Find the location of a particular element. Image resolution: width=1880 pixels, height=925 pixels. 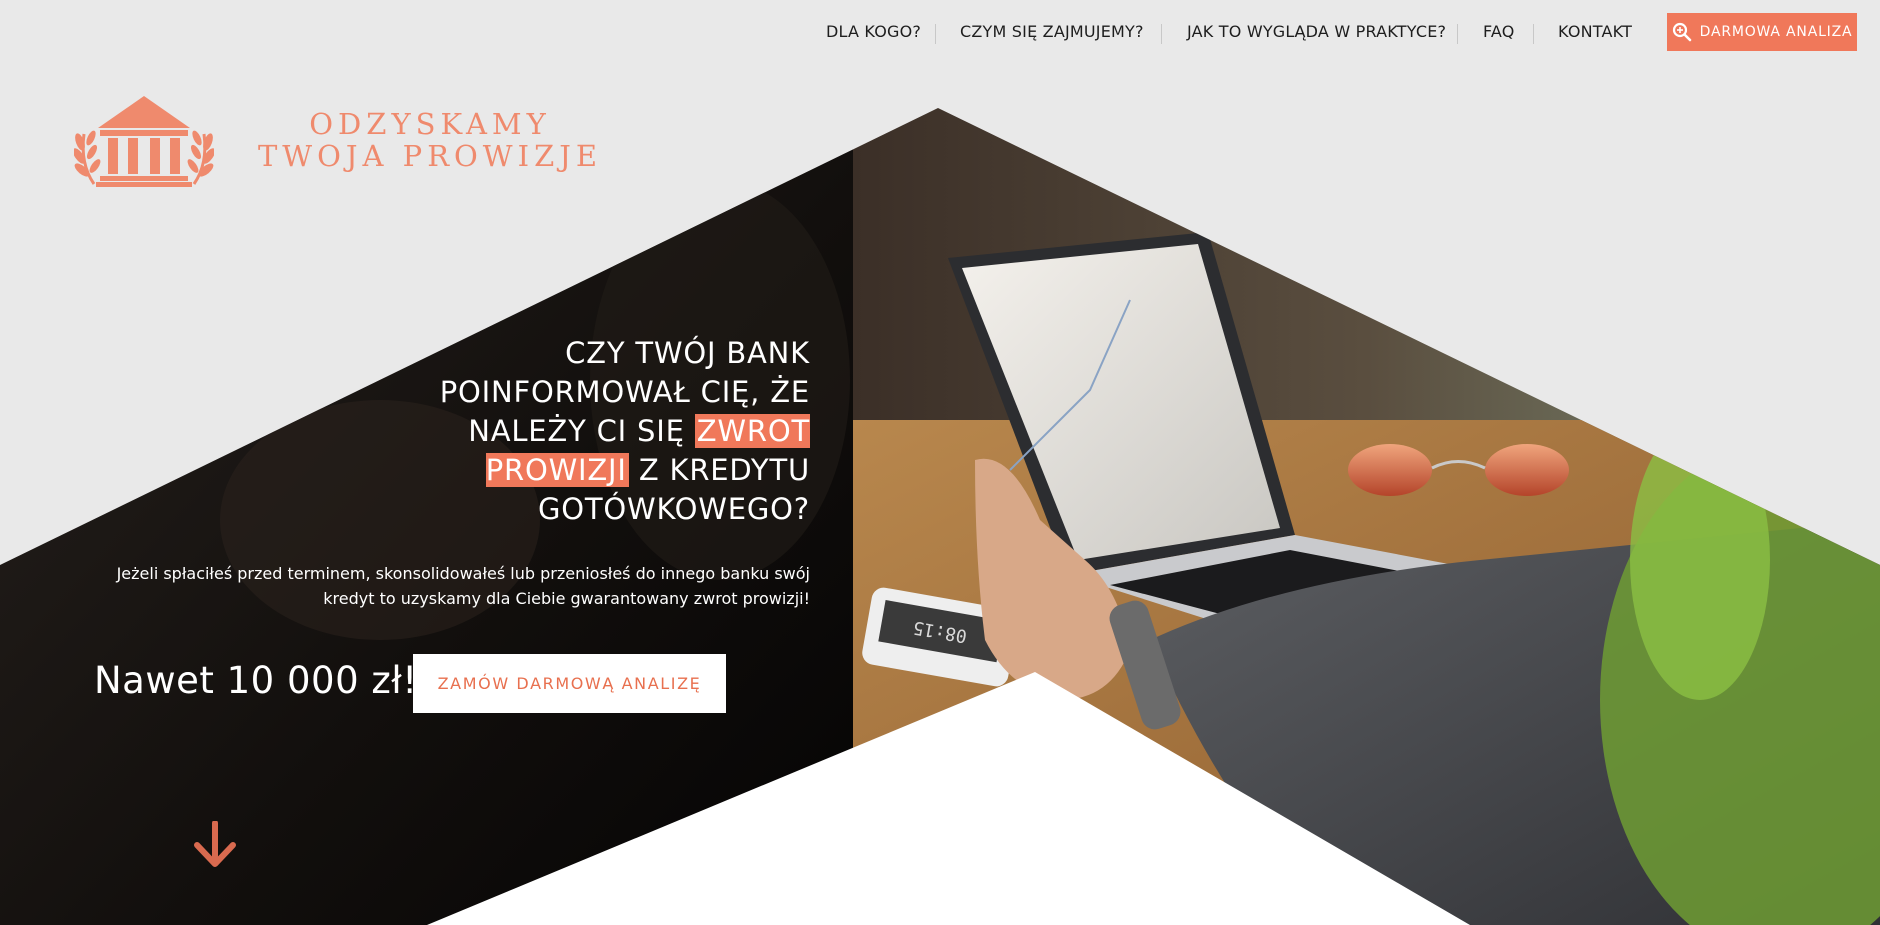

hero-amount: Nawet 10 000 zł! is located at coordinates (256, 680).